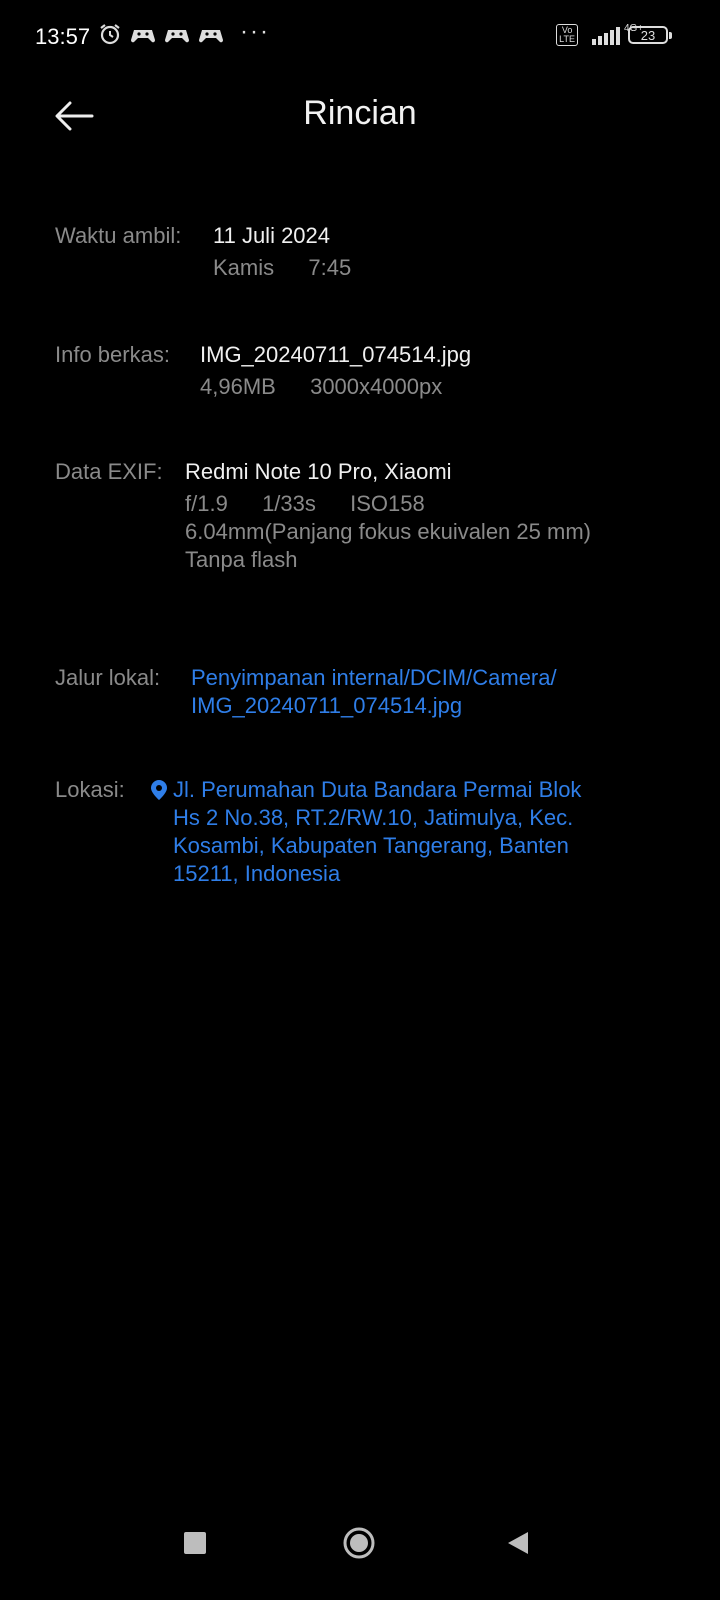  I want to click on home-circle-icon, so click(359, 1543).